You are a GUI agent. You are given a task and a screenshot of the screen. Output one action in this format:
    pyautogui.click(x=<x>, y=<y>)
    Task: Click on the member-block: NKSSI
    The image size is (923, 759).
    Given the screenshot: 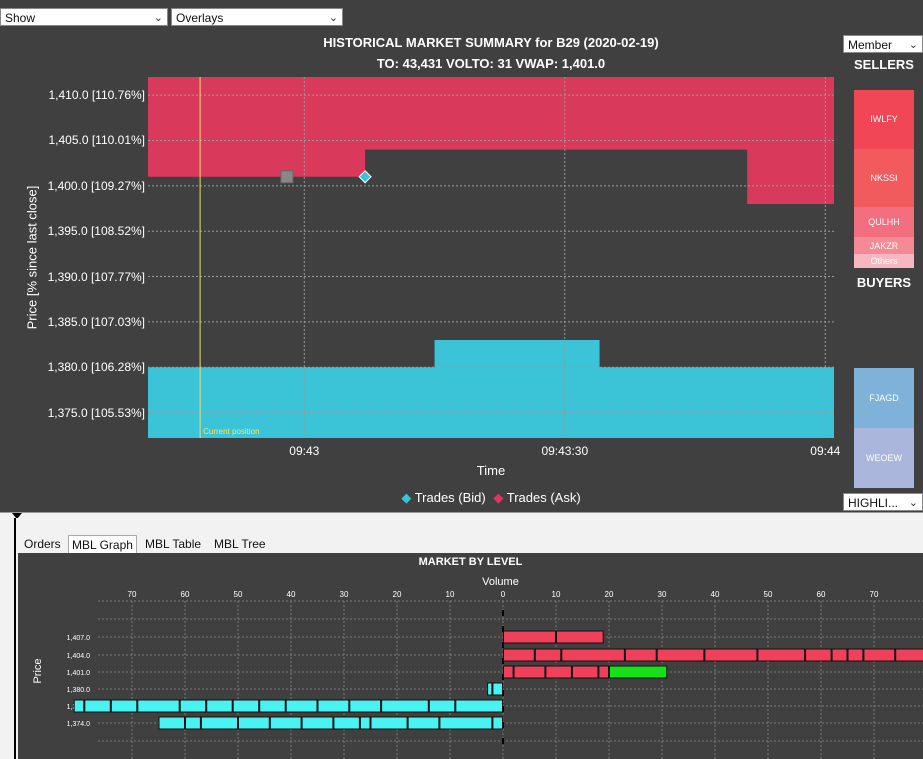 What is the action you would take?
    pyautogui.click(x=884, y=178)
    